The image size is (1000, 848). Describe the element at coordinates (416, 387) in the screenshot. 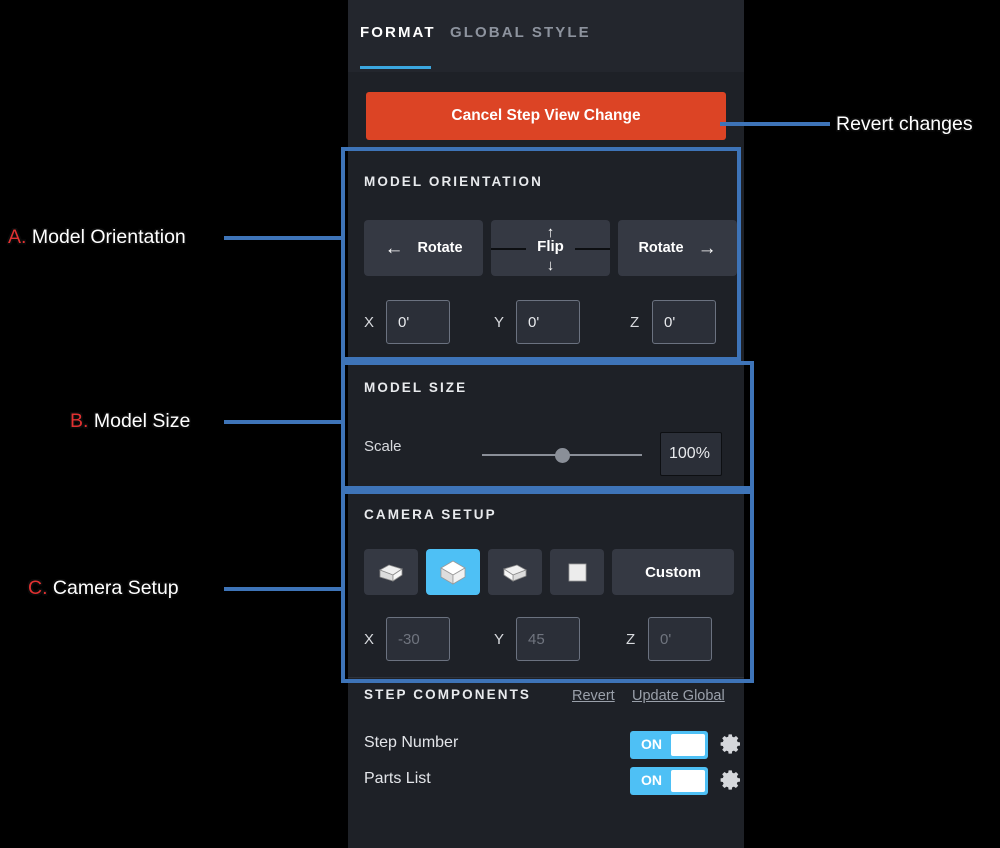

I see `model-size-title: MODEL SIZE` at that location.